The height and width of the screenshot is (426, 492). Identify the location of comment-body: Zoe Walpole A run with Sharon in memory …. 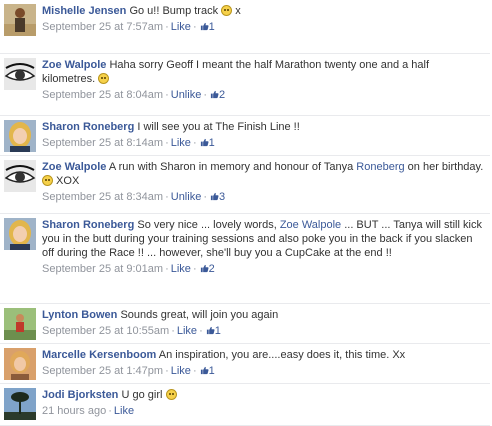
(263, 182).